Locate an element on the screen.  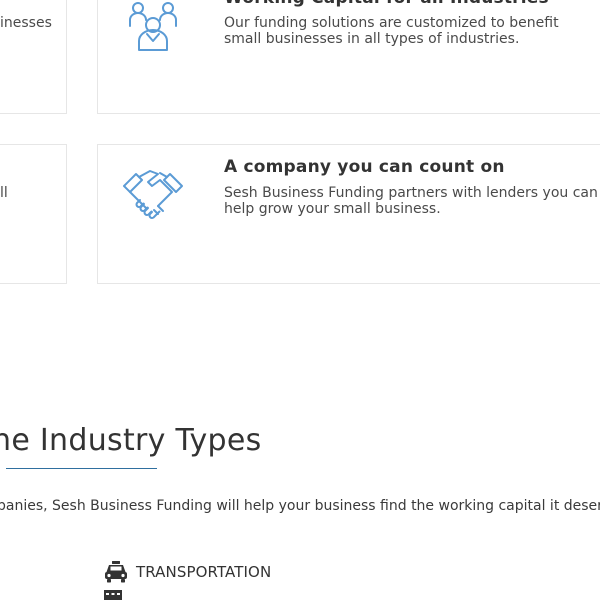
feature-title: Working Capital for all Industries is located at coordinates (386, 4).